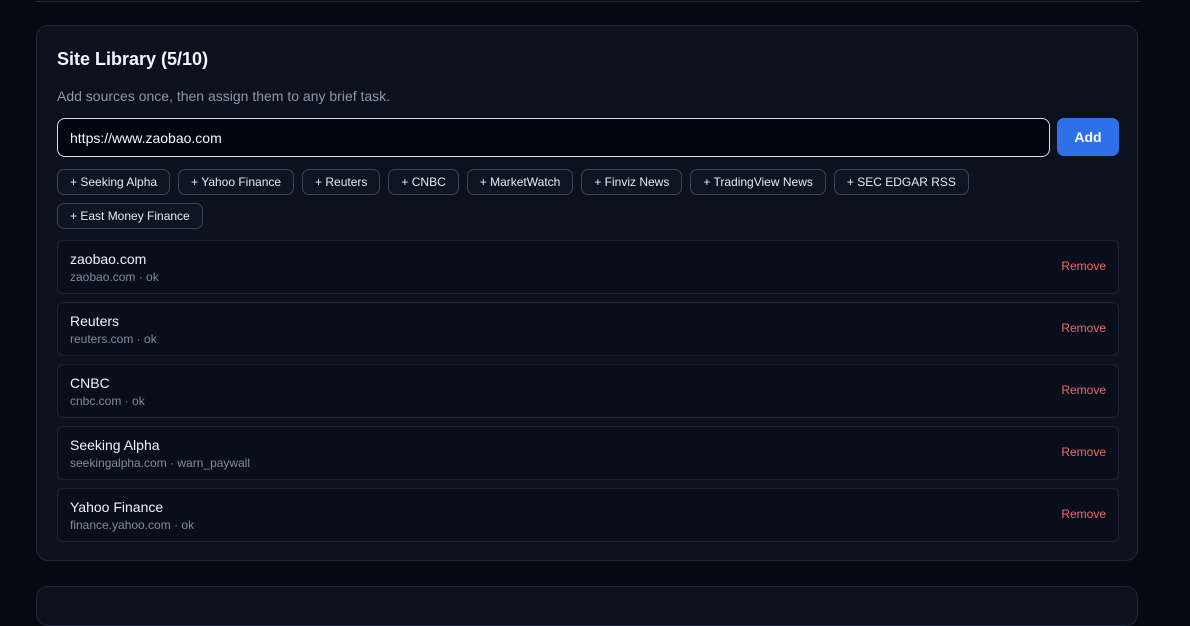  What do you see at coordinates (114, 182) in the screenshot?
I see `preset-chip-seeking-alpha: + Seeking Alpha` at bounding box center [114, 182].